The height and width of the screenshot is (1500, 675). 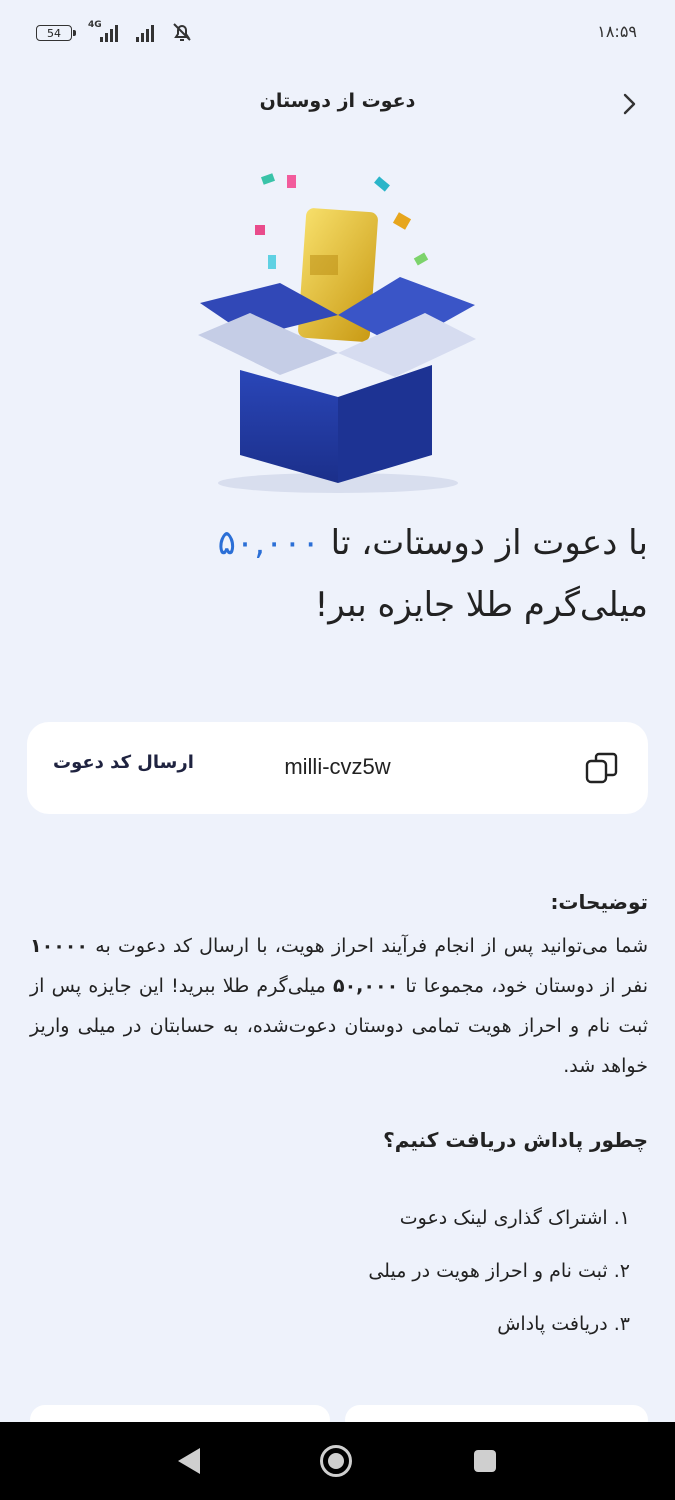 What do you see at coordinates (514, 1218) in the screenshot?
I see `step-item: ۱. اشتراک گذاری لینک دعوت` at bounding box center [514, 1218].